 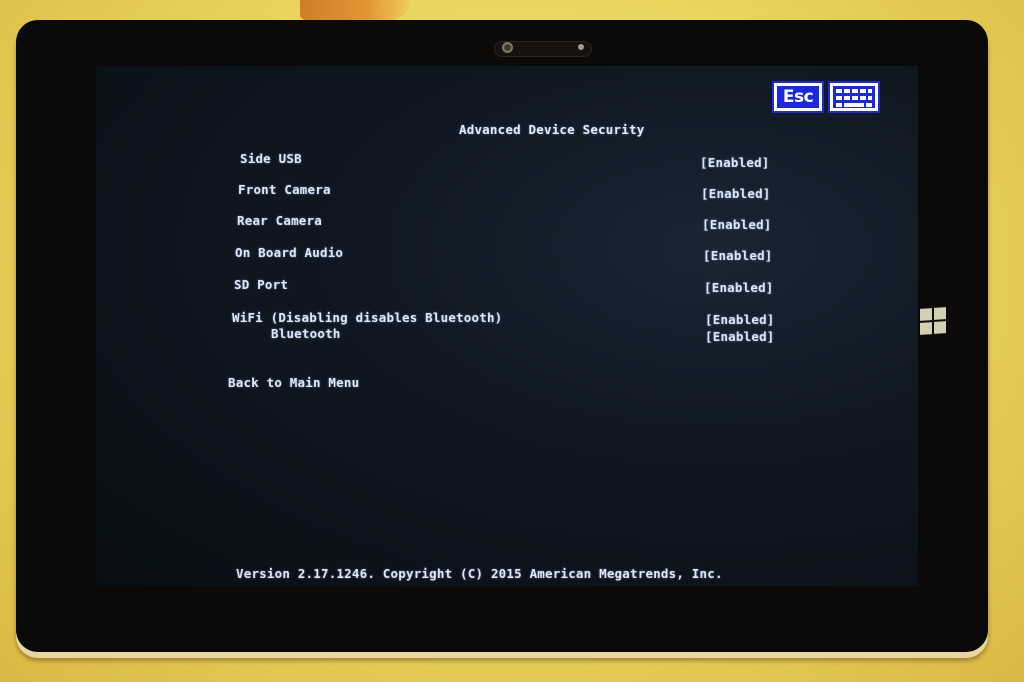 I want to click on setting-value-sd-port: [Enabled], so click(x=739, y=287).